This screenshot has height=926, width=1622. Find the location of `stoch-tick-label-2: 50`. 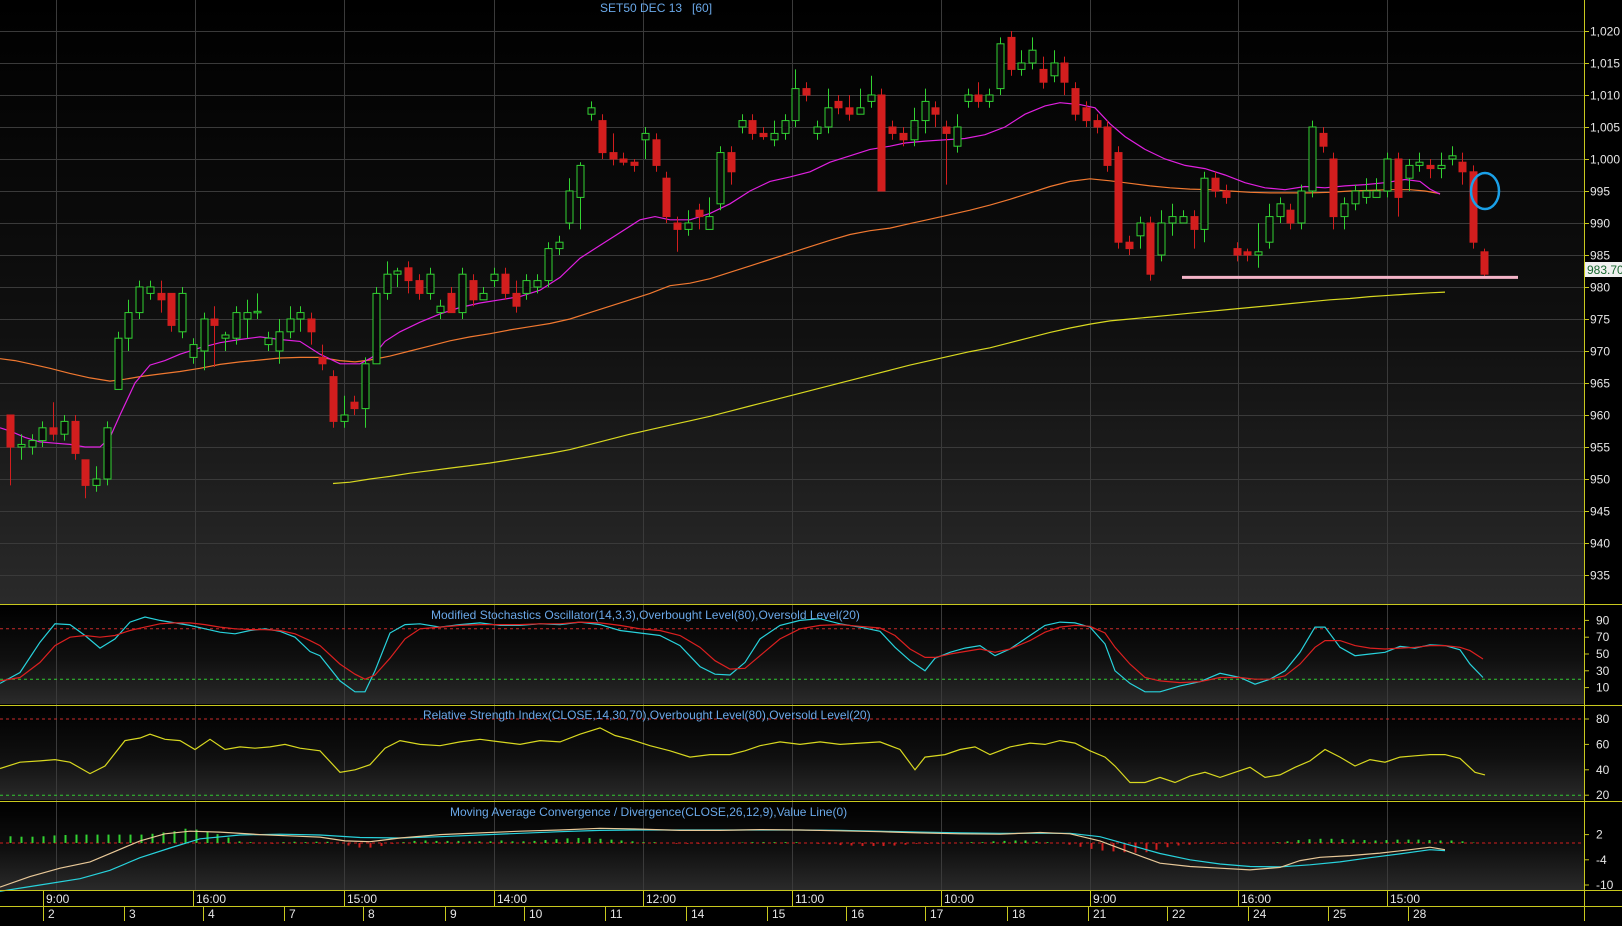

stoch-tick-label-2: 50 is located at coordinates (1603, 654).